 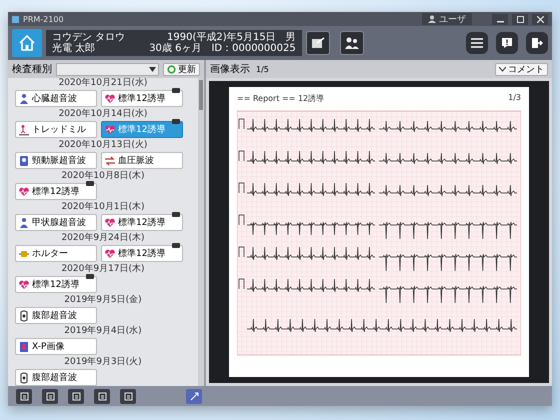 I want to click on patient-sex: 男, so click(x=291, y=37).